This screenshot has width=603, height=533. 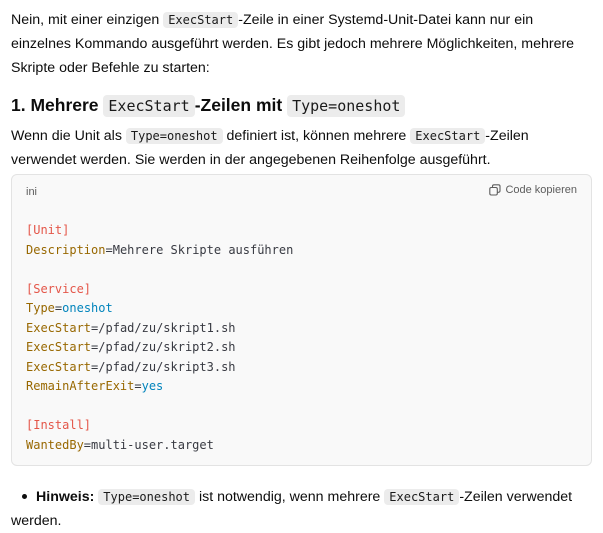 I want to click on copy-code-button: Code kopieren, so click(x=533, y=190).